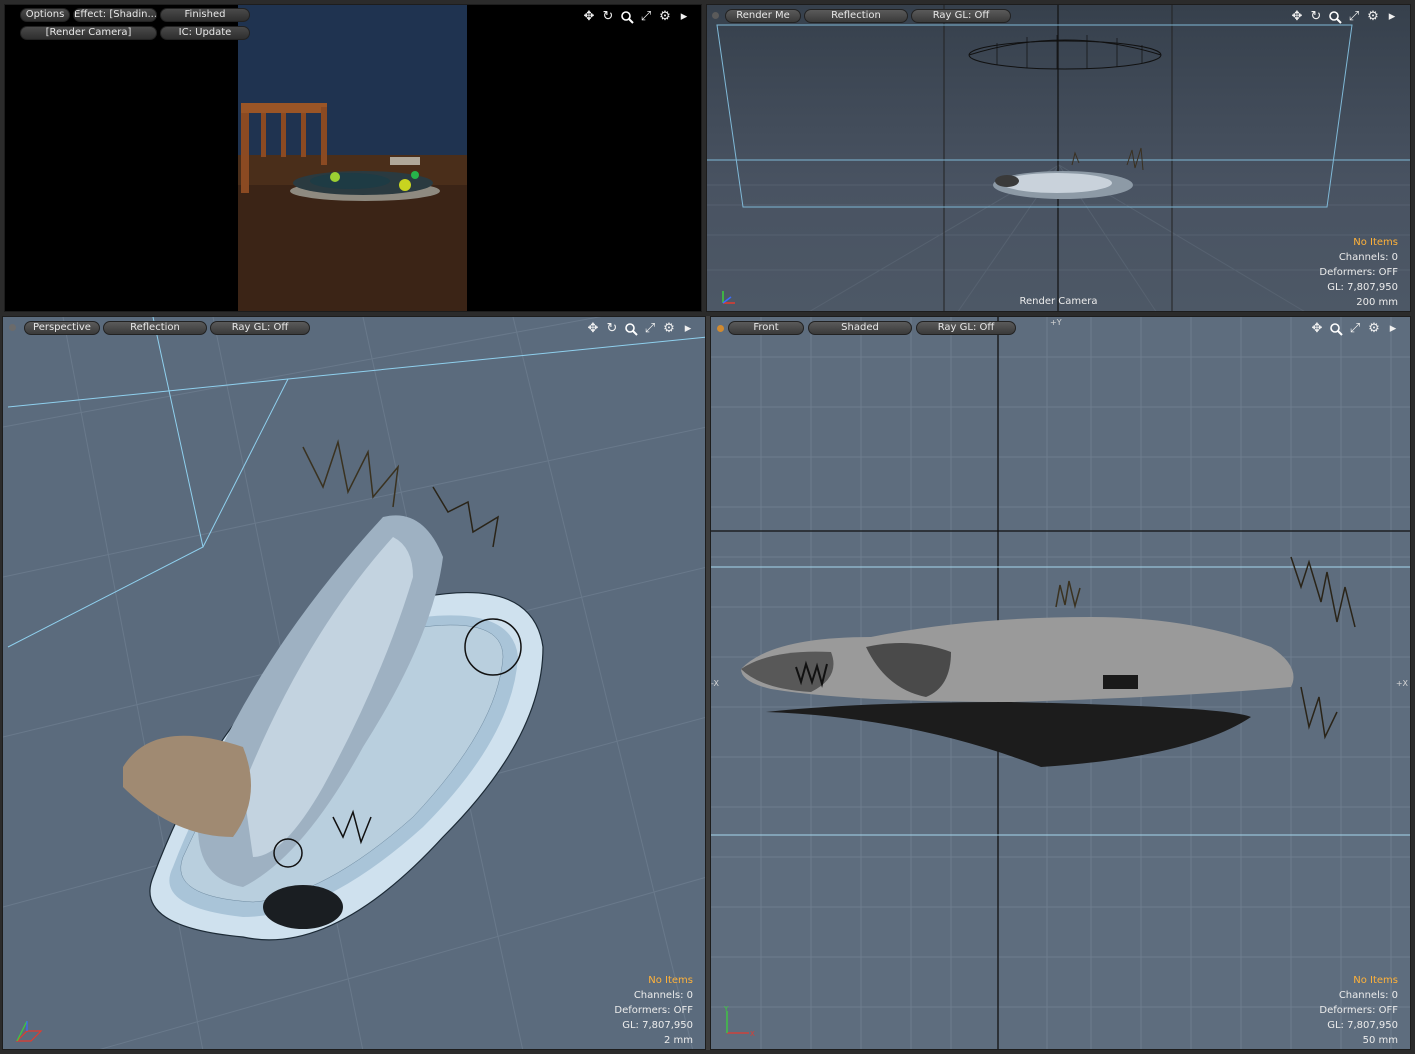 The image size is (1415, 1054). Describe the element at coordinates (715, 683) in the screenshot. I see `axis-label-neg-x: -X` at that location.